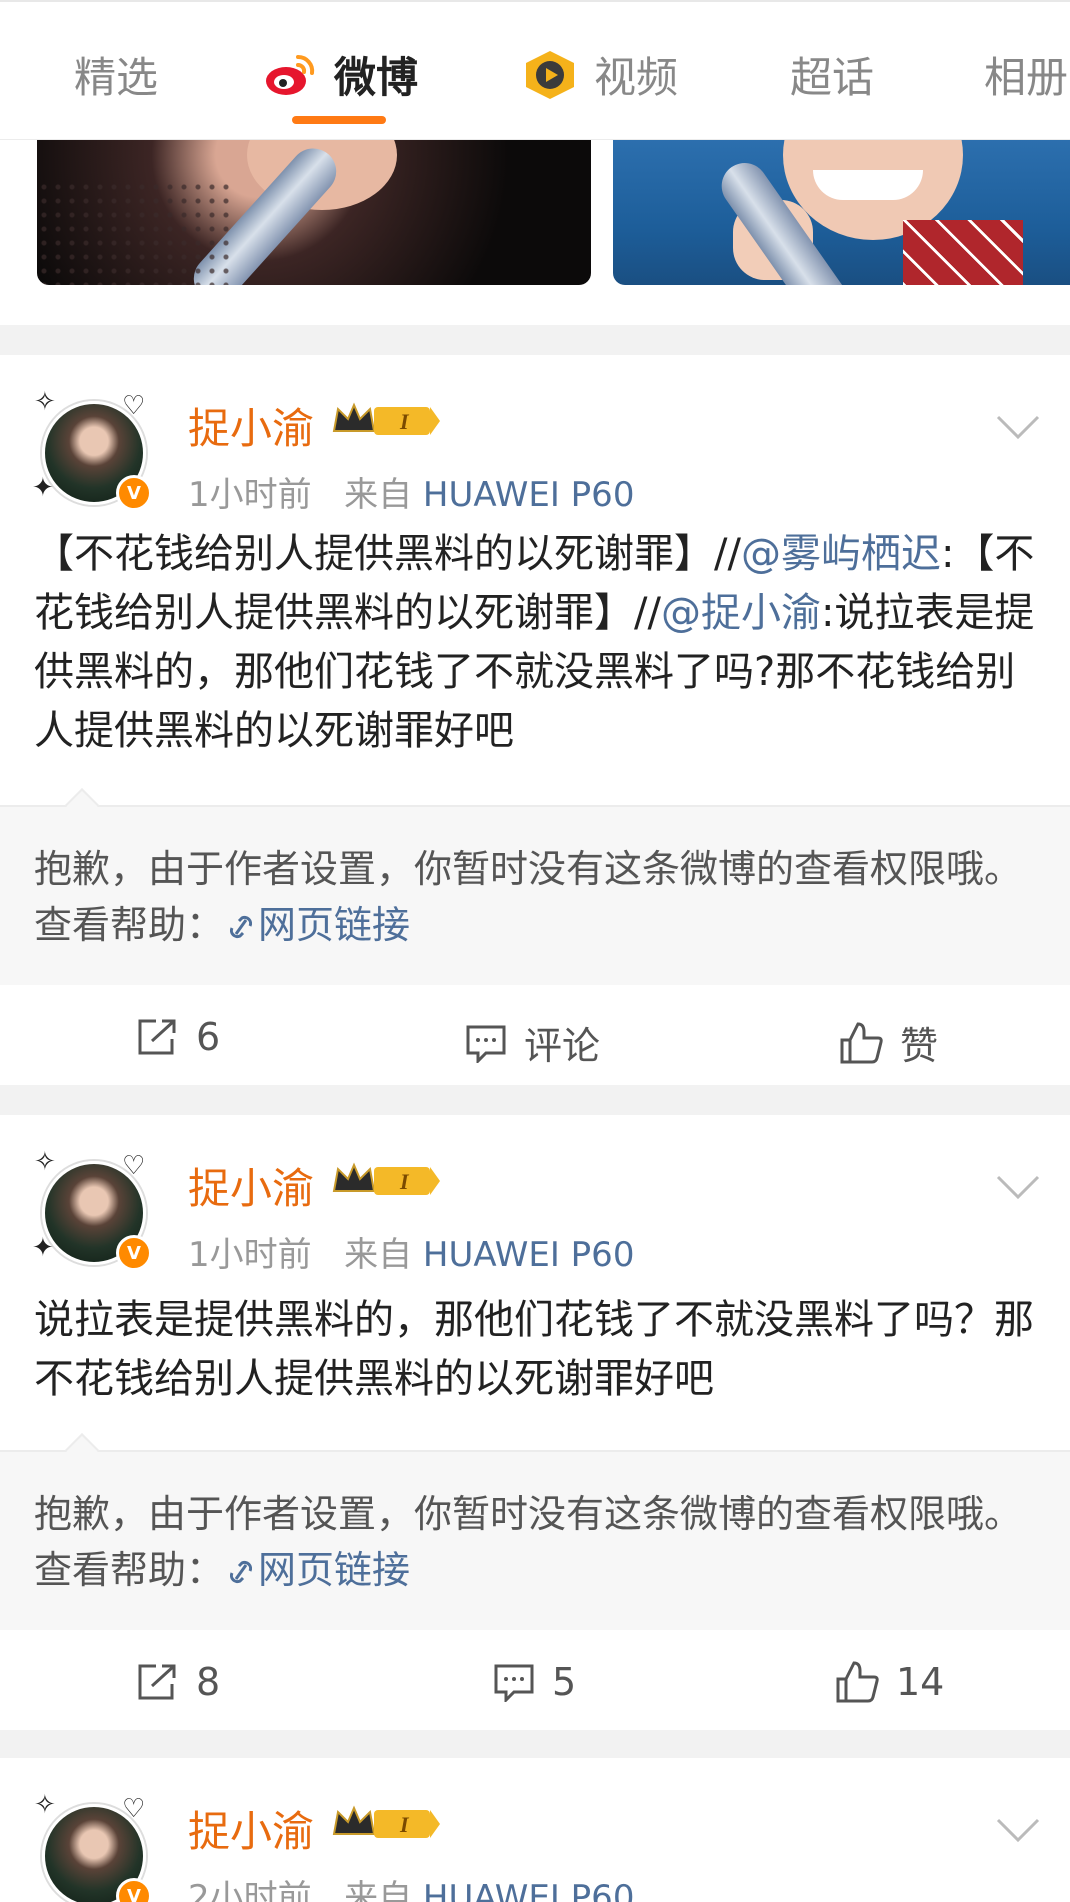 Image resolution: width=1070 pixels, height=1902 pixels. I want to click on tab-weibo: 微博, so click(340, 74).